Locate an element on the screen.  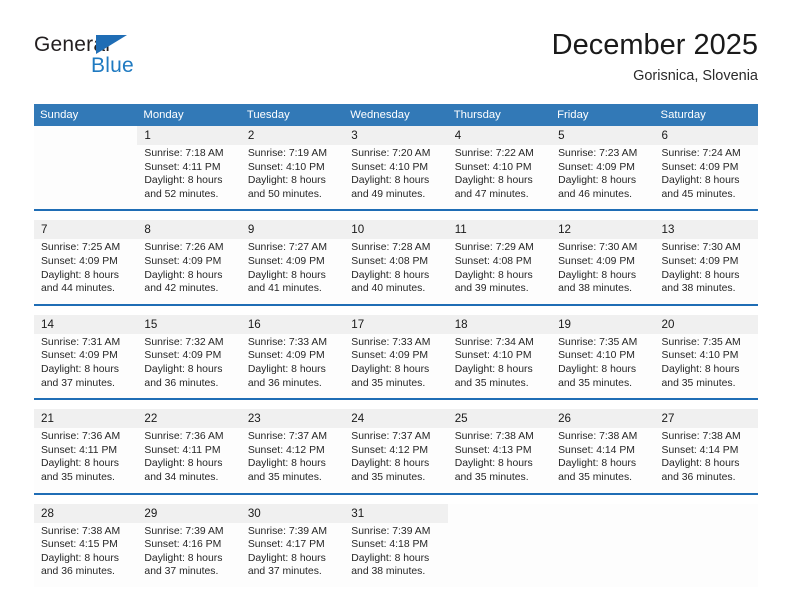
day-daylight-2-text: and 40 minutes. is located at coordinates (388, 289).